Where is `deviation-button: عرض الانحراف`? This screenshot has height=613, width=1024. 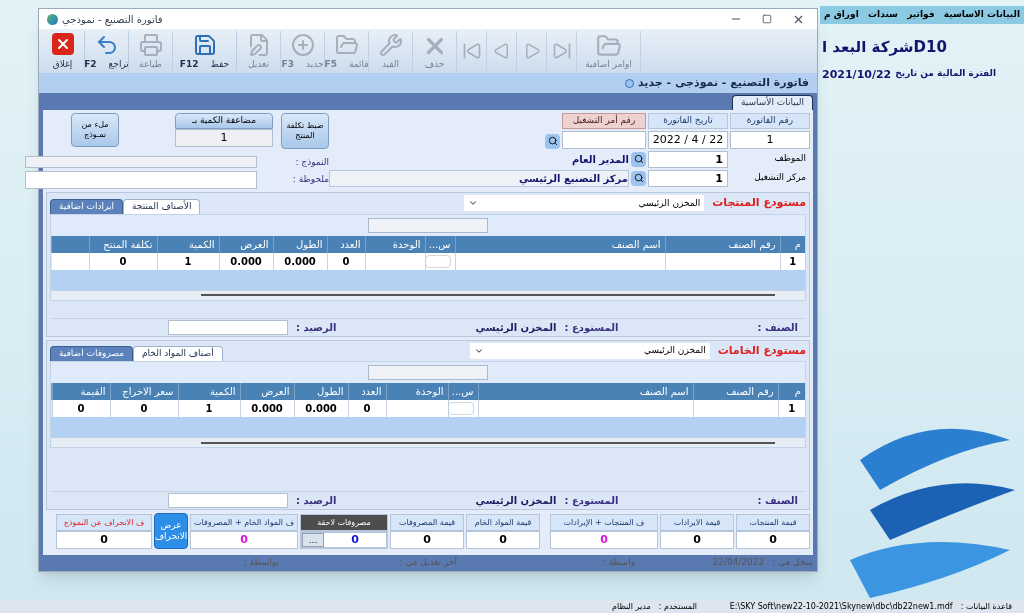
deviation-button: عرض الانحراف is located at coordinates (171, 531).